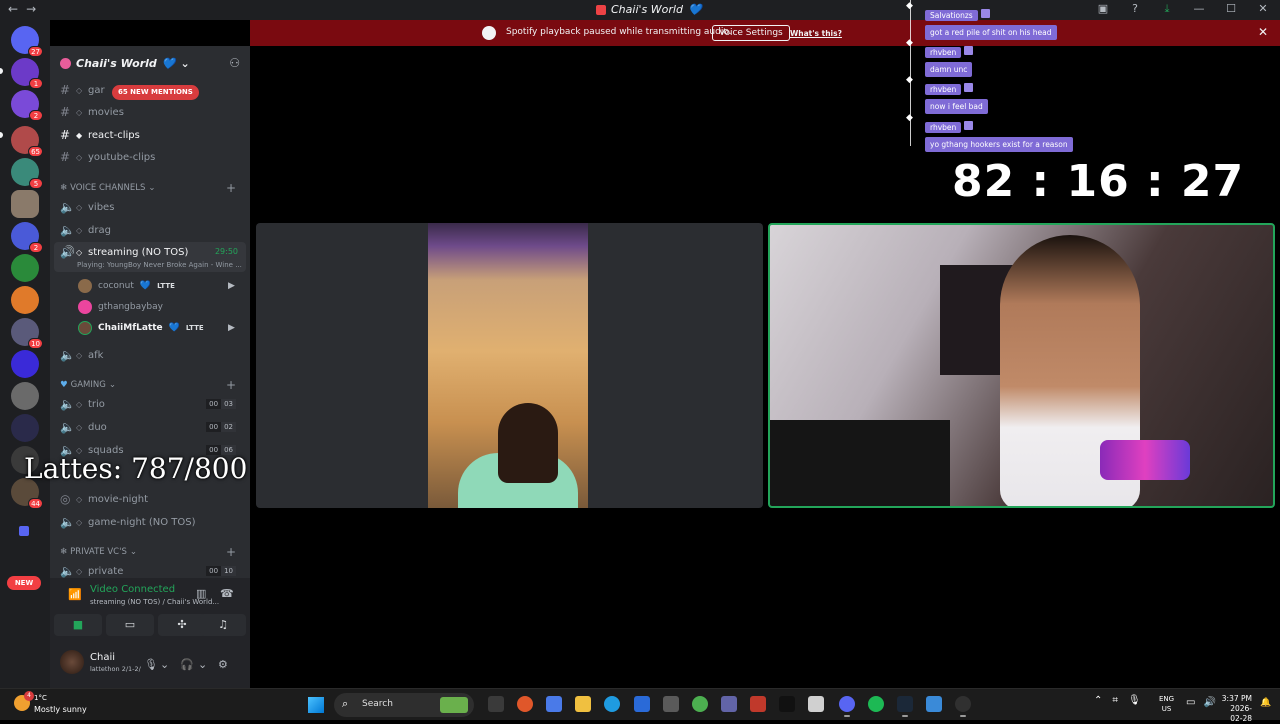 This screenshot has height=724, width=1280. What do you see at coordinates (102, 657) in the screenshot?
I see `user-name: Chaii` at bounding box center [102, 657].